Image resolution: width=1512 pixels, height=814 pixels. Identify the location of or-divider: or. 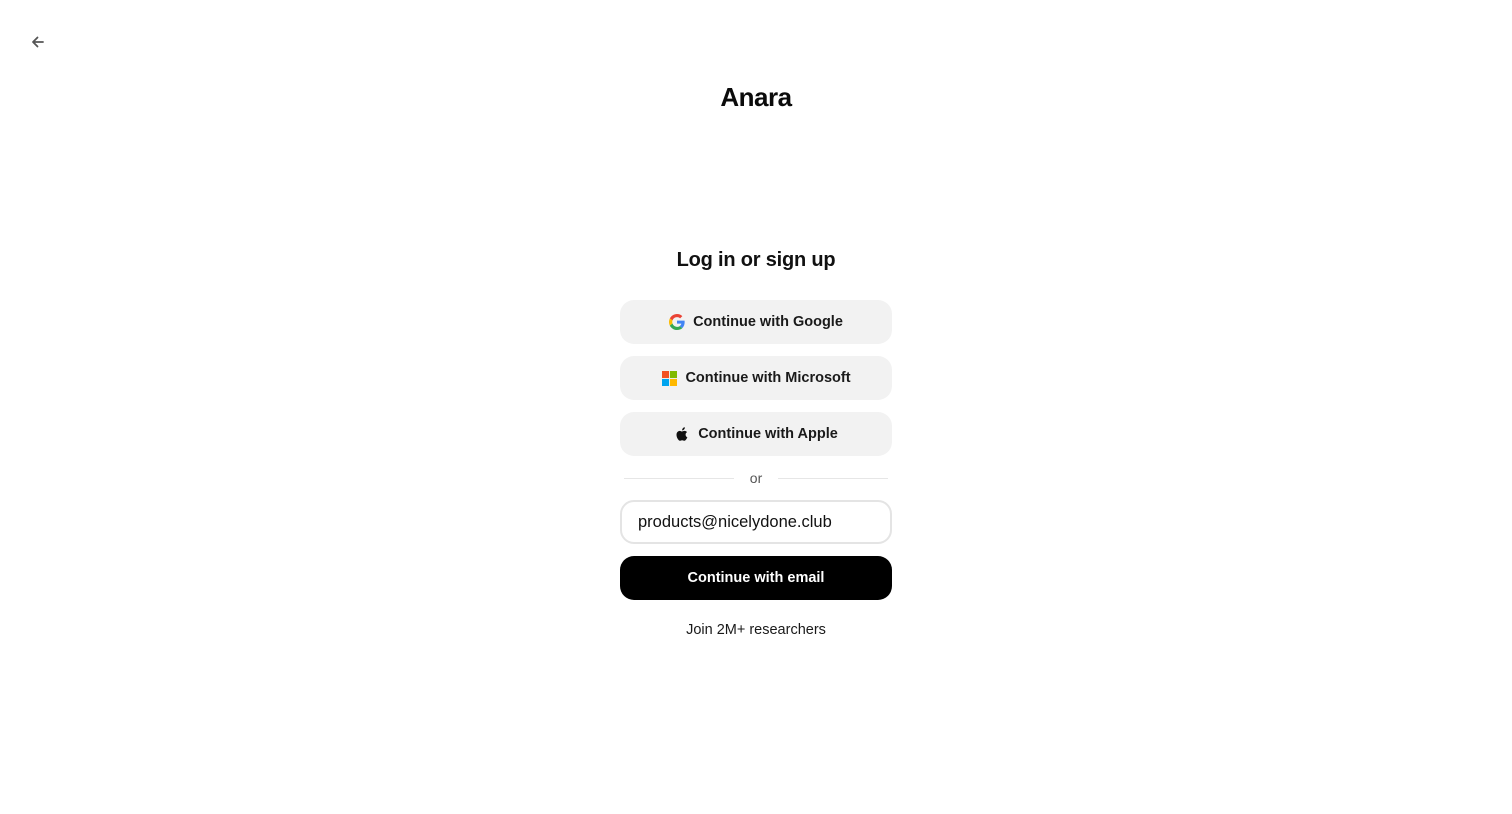
(756, 478).